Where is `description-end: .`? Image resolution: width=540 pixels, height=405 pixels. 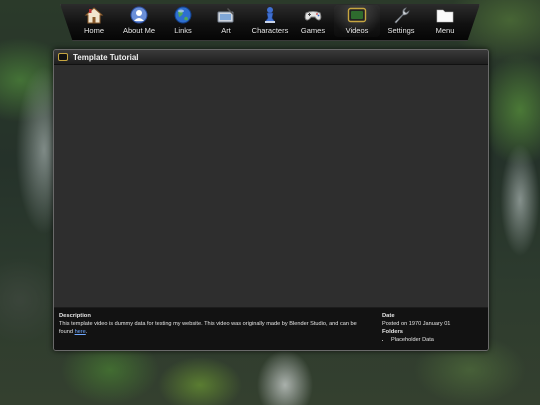
description-end: . is located at coordinates (86, 332).